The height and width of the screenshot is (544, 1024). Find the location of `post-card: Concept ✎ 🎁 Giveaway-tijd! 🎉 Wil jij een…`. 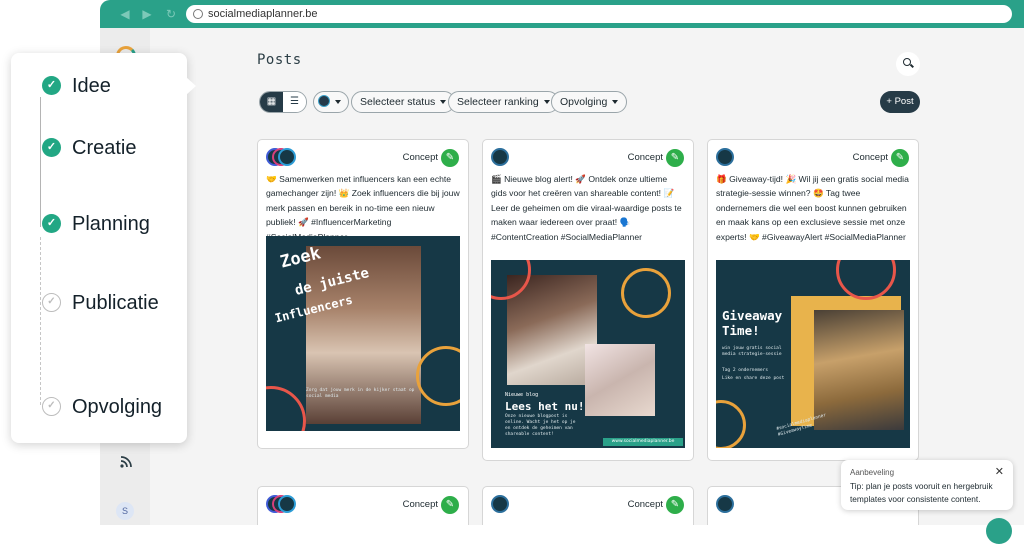

post-card: Concept ✎ 🎁 Giveaway-tijd! 🎉 Wil jij een… is located at coordinates (813, 300).